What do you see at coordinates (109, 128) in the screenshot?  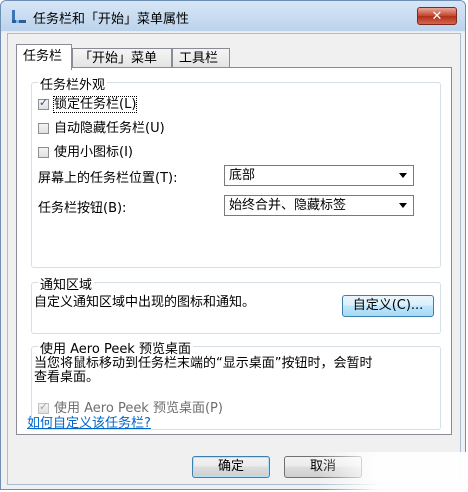 I see `auto-hide-label: 自动隐藏任务栏(U)` at bounding box center [109, 128].